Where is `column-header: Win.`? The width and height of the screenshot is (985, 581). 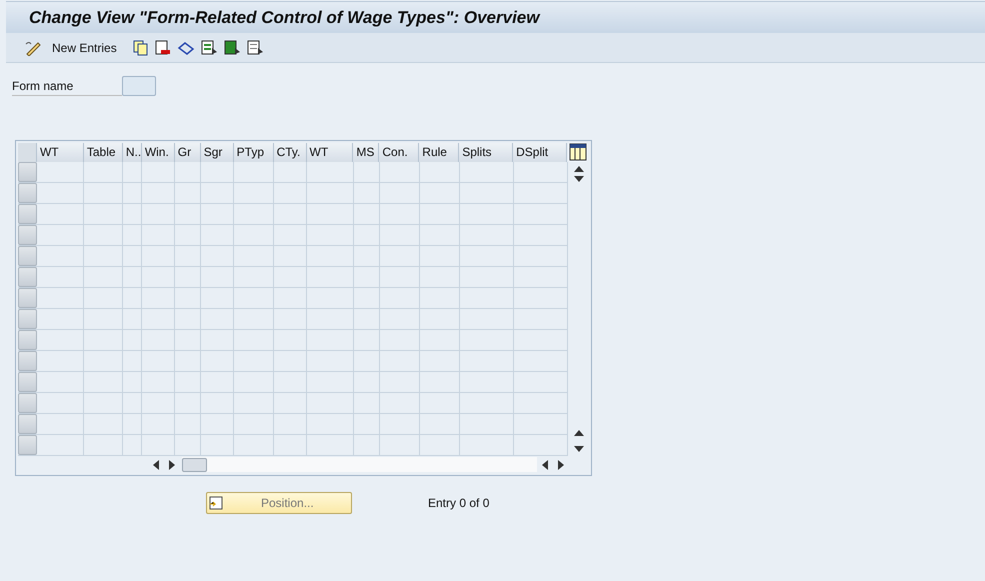
column-header: Win. is located at coordinates (158, 152).